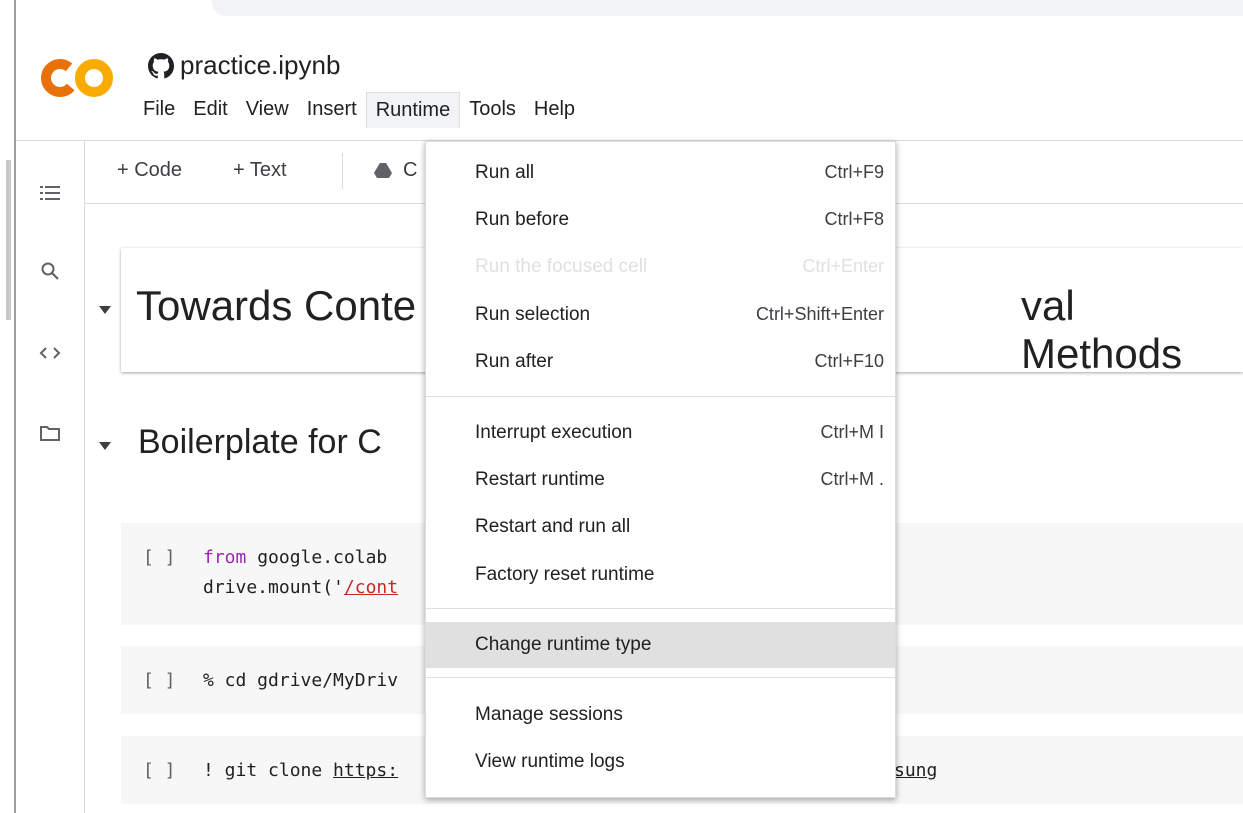 This screenshot has height=813, width=1243. Describe the element at coordinates (260, 442) in the screenshot. I see `section-heading: Boilerplate for C` at that location.